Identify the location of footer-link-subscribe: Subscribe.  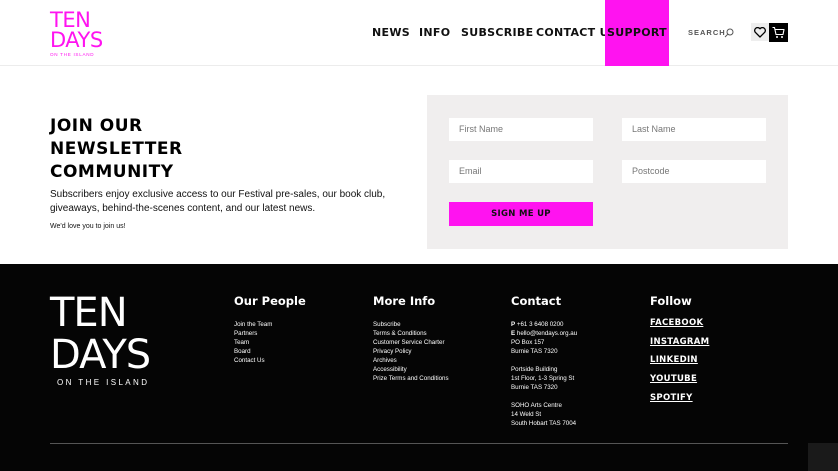
(411, 324).